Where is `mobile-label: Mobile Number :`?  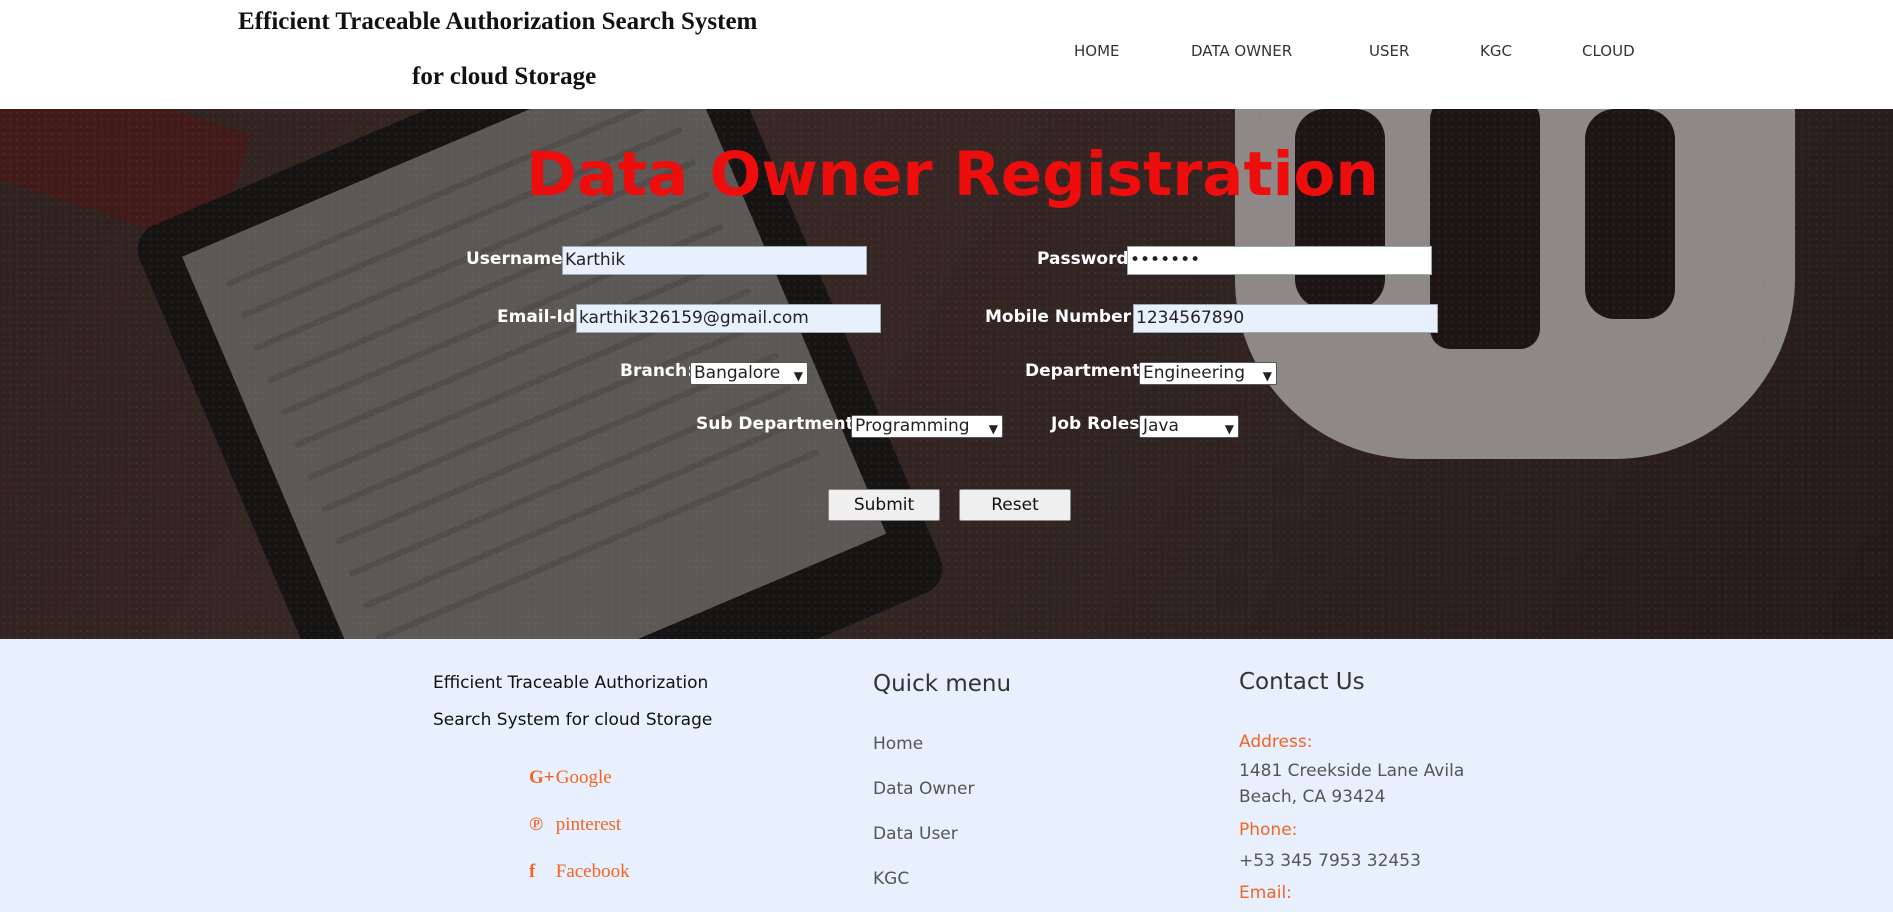 mobile-label: Mobile Number : is located at coordinates (1064, 317).